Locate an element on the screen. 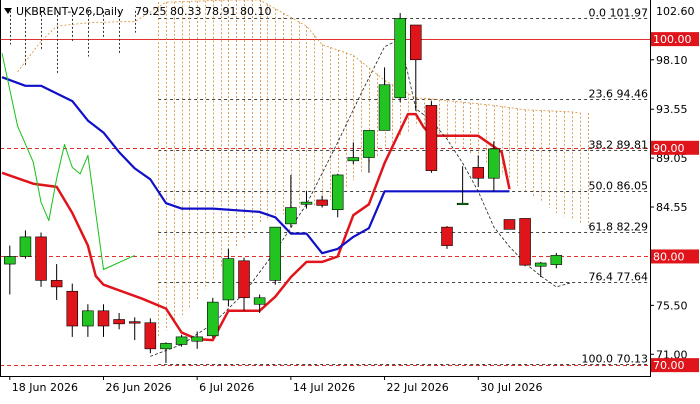 This screenshot has height=404, width=700. x-tick-label-3: 14 Jul 2026 is located at coordinates (324, 387).